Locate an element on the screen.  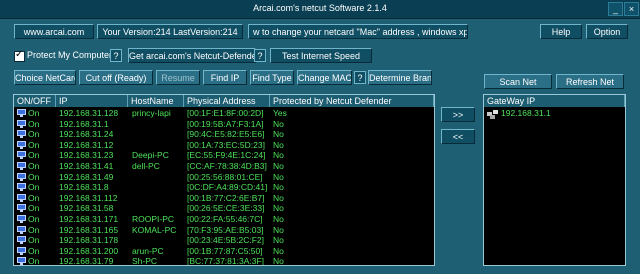
table-row: On 192.168.31.8 [0C:DF:A4:89:CD:41] No is located at coordinates (224, 187).